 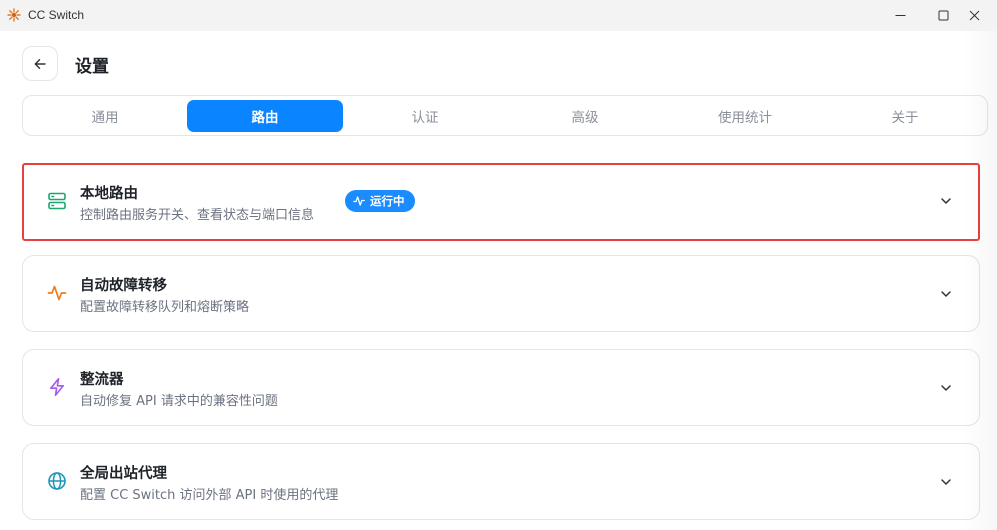 What do you see at coordinates (109, 194) in the screenshot?
I see `section-title: 本地路由` at bounding box center [109, 194].